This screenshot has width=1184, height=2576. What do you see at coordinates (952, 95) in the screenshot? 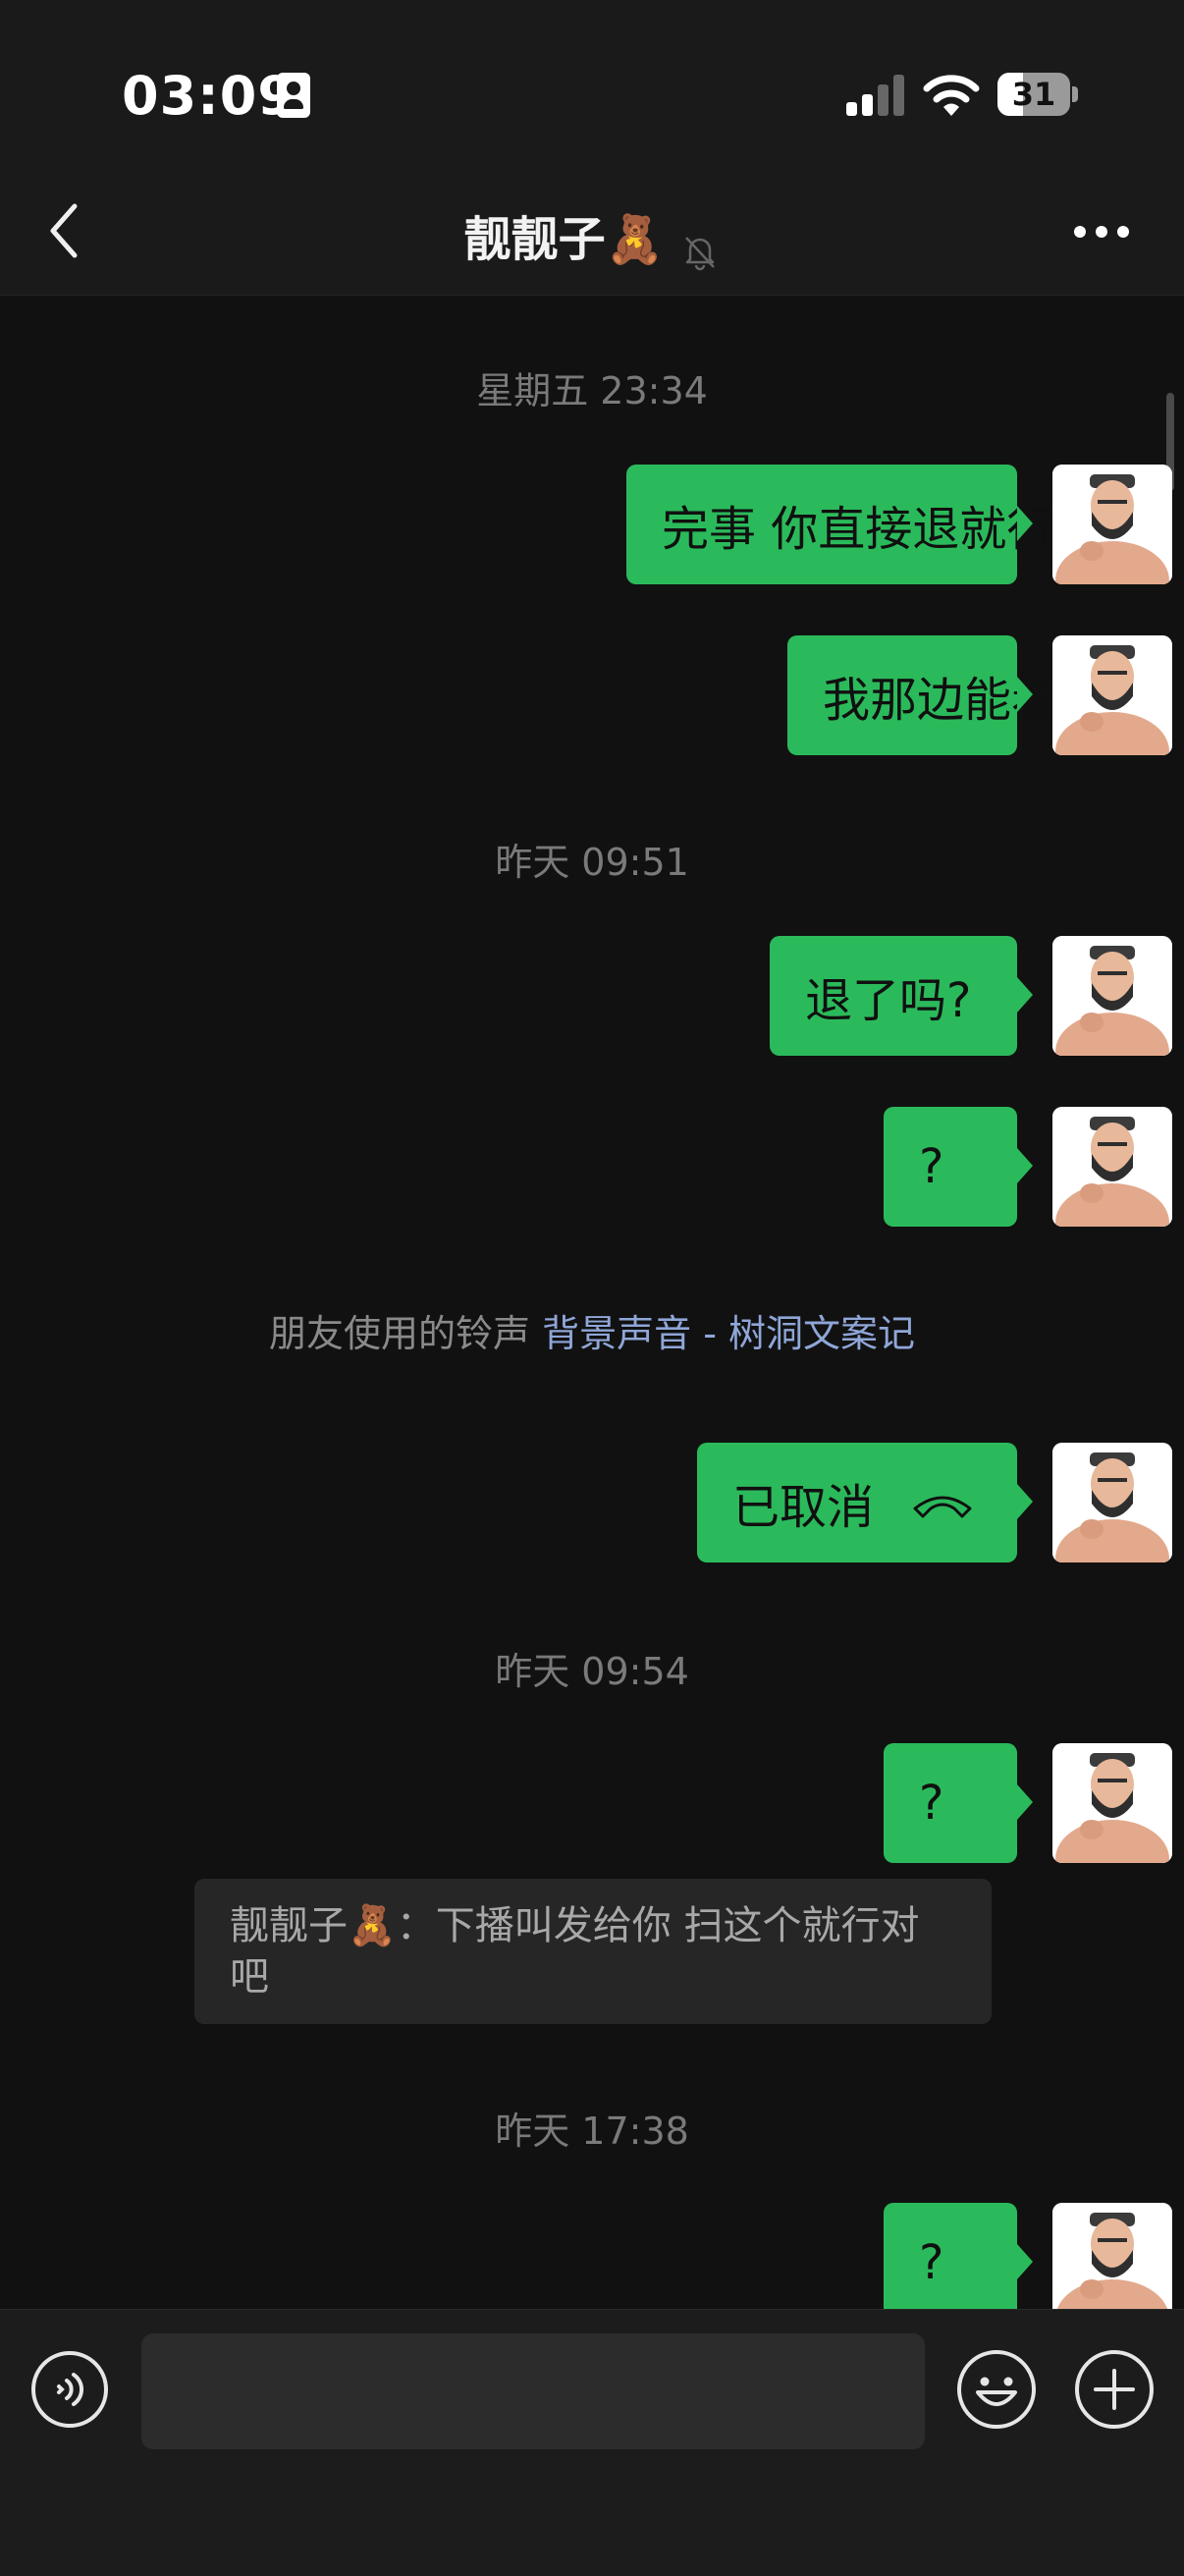
I see `wifi-icon` at bounding box center [952, 95].